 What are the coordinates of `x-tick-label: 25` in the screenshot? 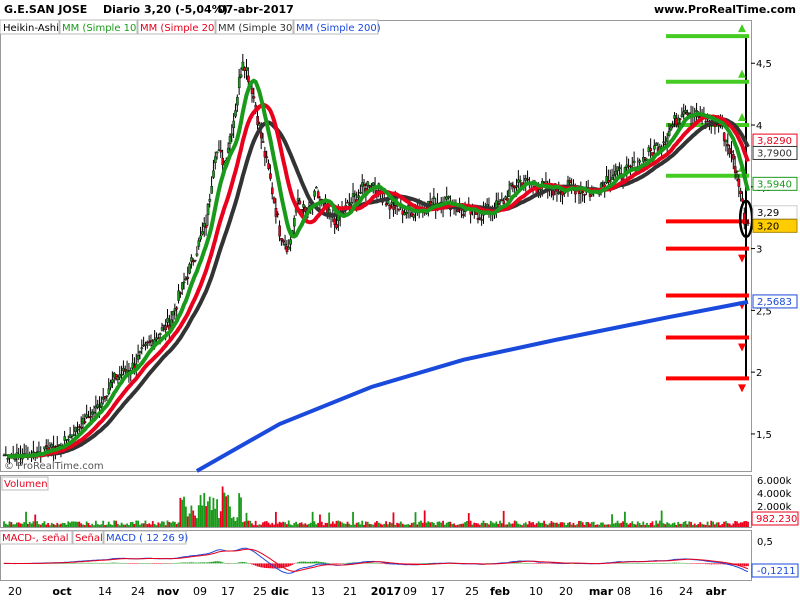 It's located at (472, 591).